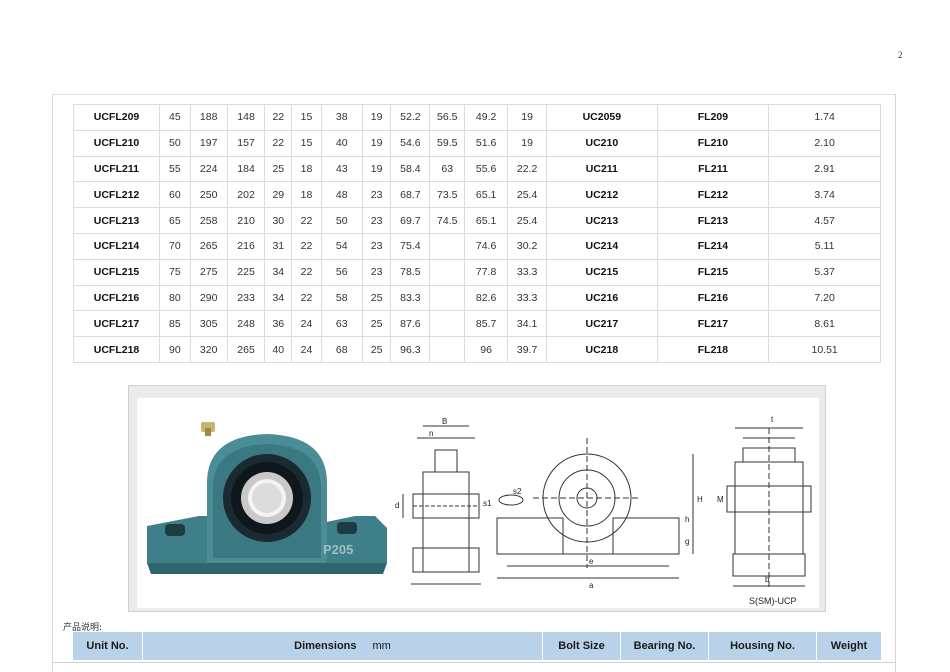 The image size is (950, 672). I want to click on table-cell: 18, so click(306, 169).